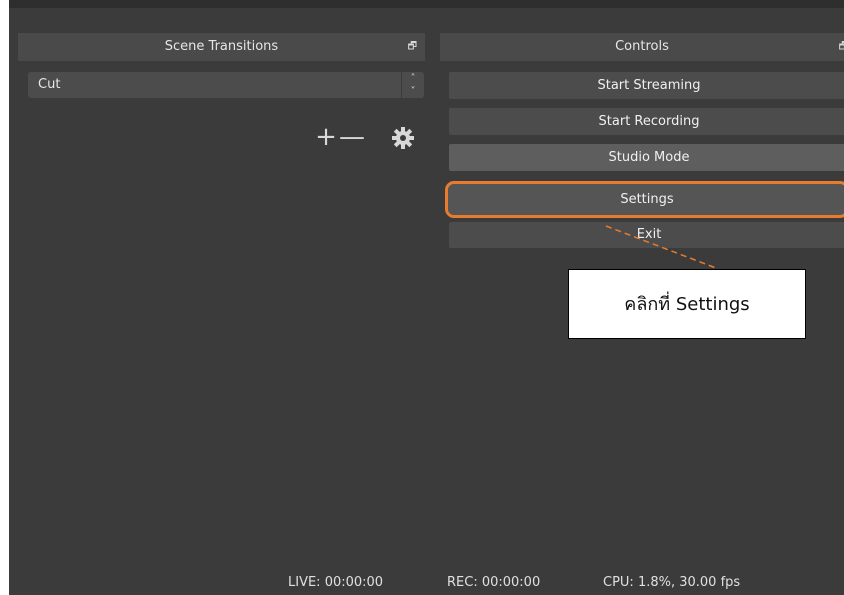  I want to click on controls-header: Controls 🗗, so click(642, 47).